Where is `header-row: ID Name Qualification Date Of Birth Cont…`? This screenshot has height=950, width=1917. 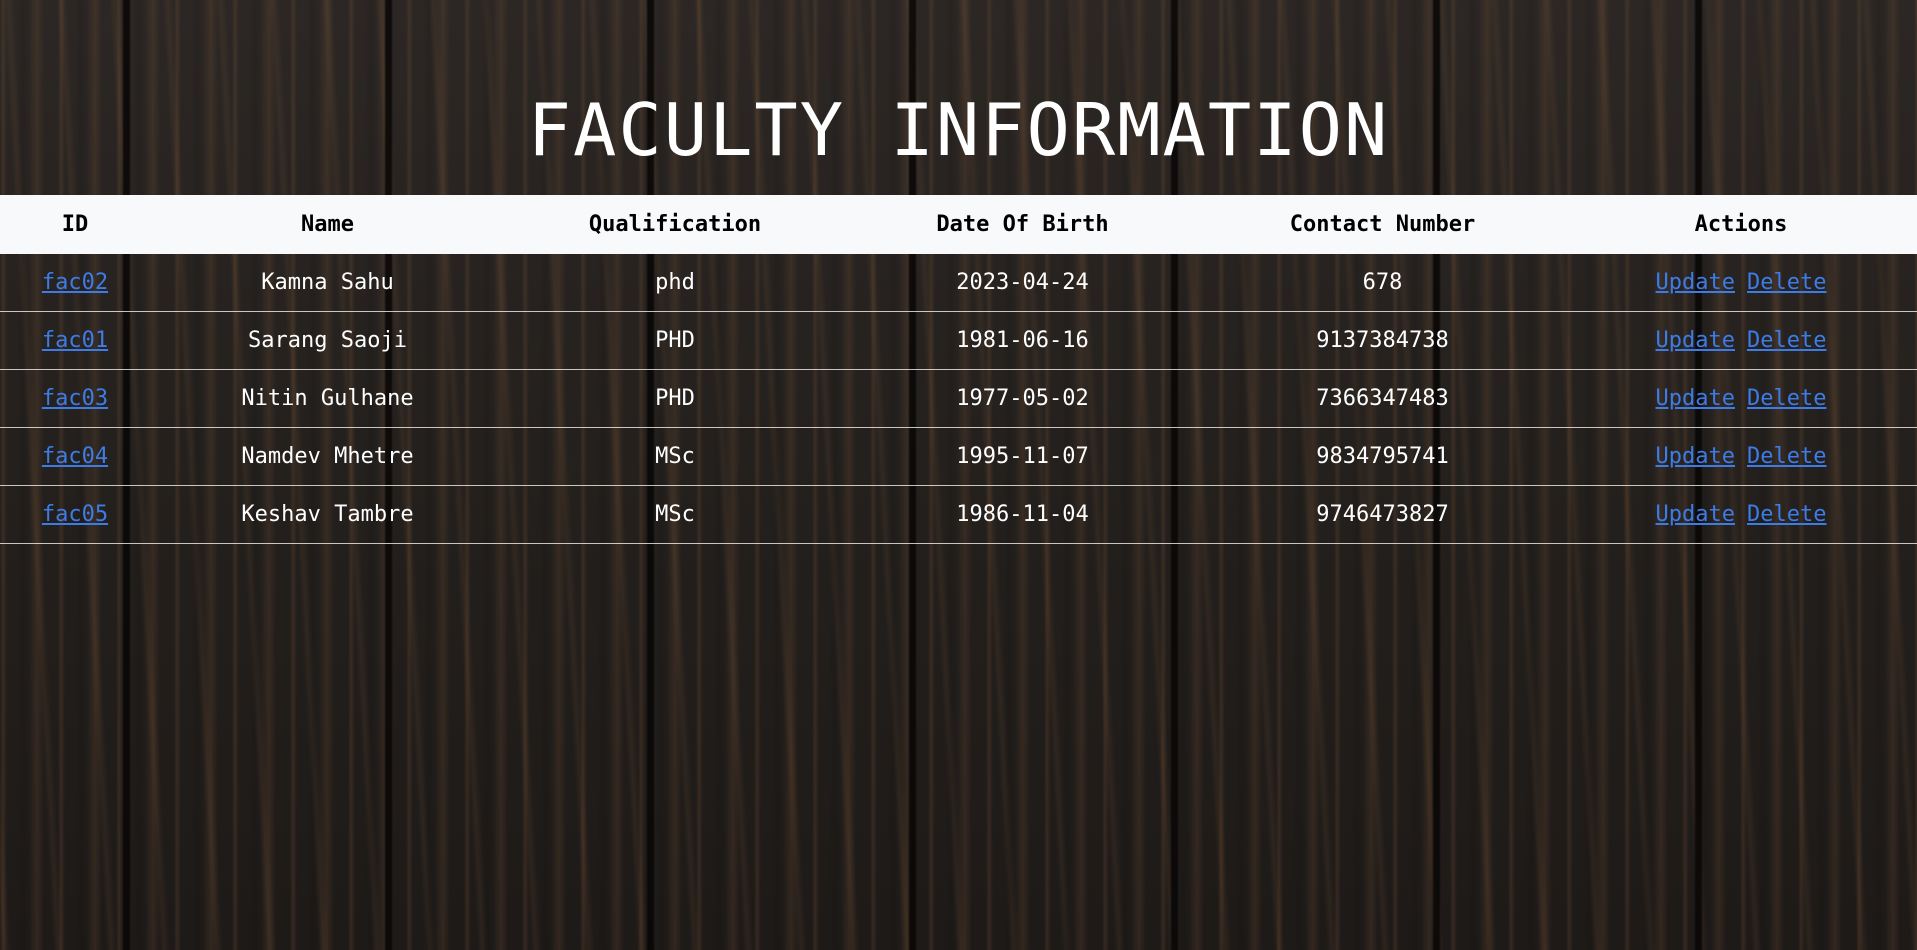
header-row: ID Name Qualification Date Of Birth Cont… is located at coordinates (958, 224).